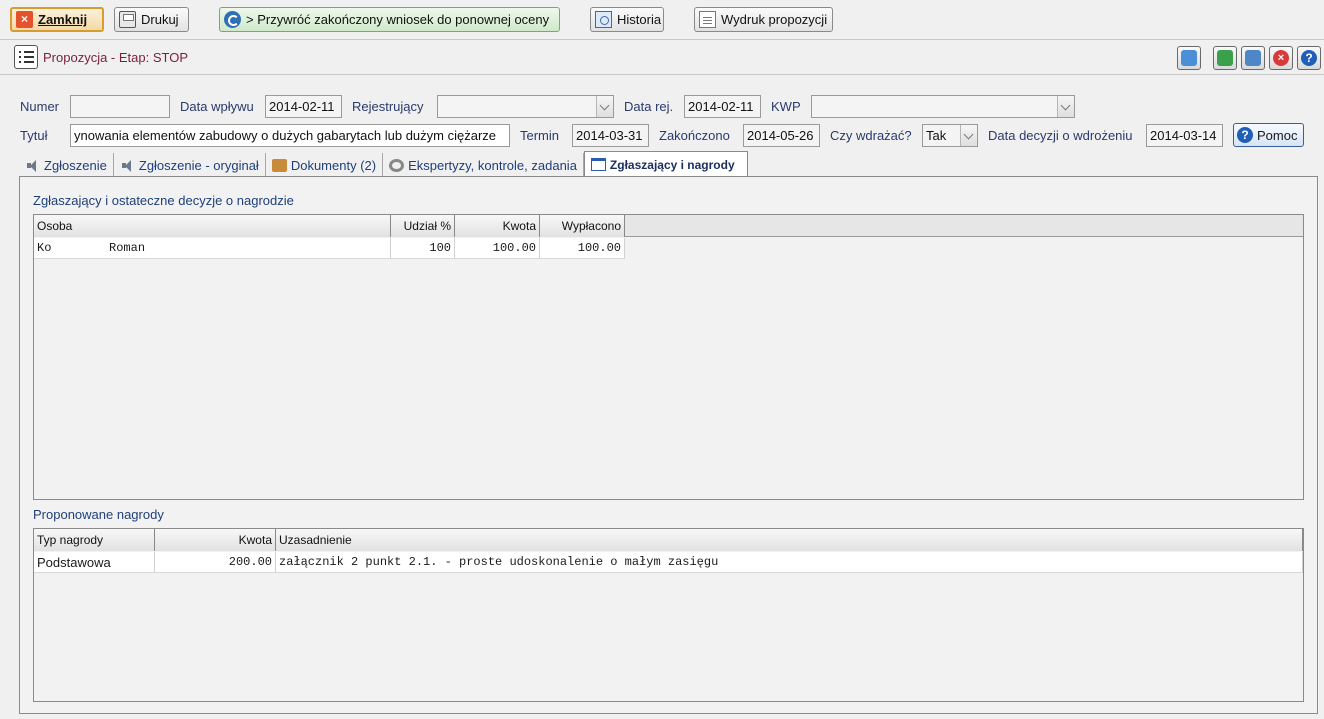  I want to click on folder-icon, so click(279, 165).